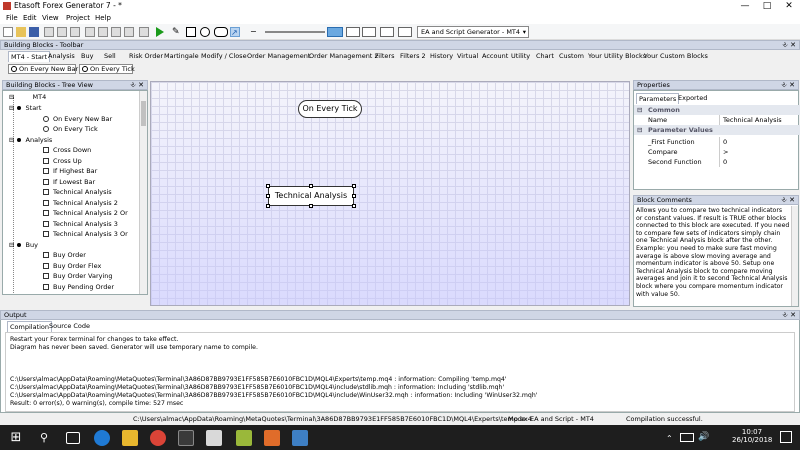  I want to click on forex-generator-taskbar-icon, so click(214, 438).